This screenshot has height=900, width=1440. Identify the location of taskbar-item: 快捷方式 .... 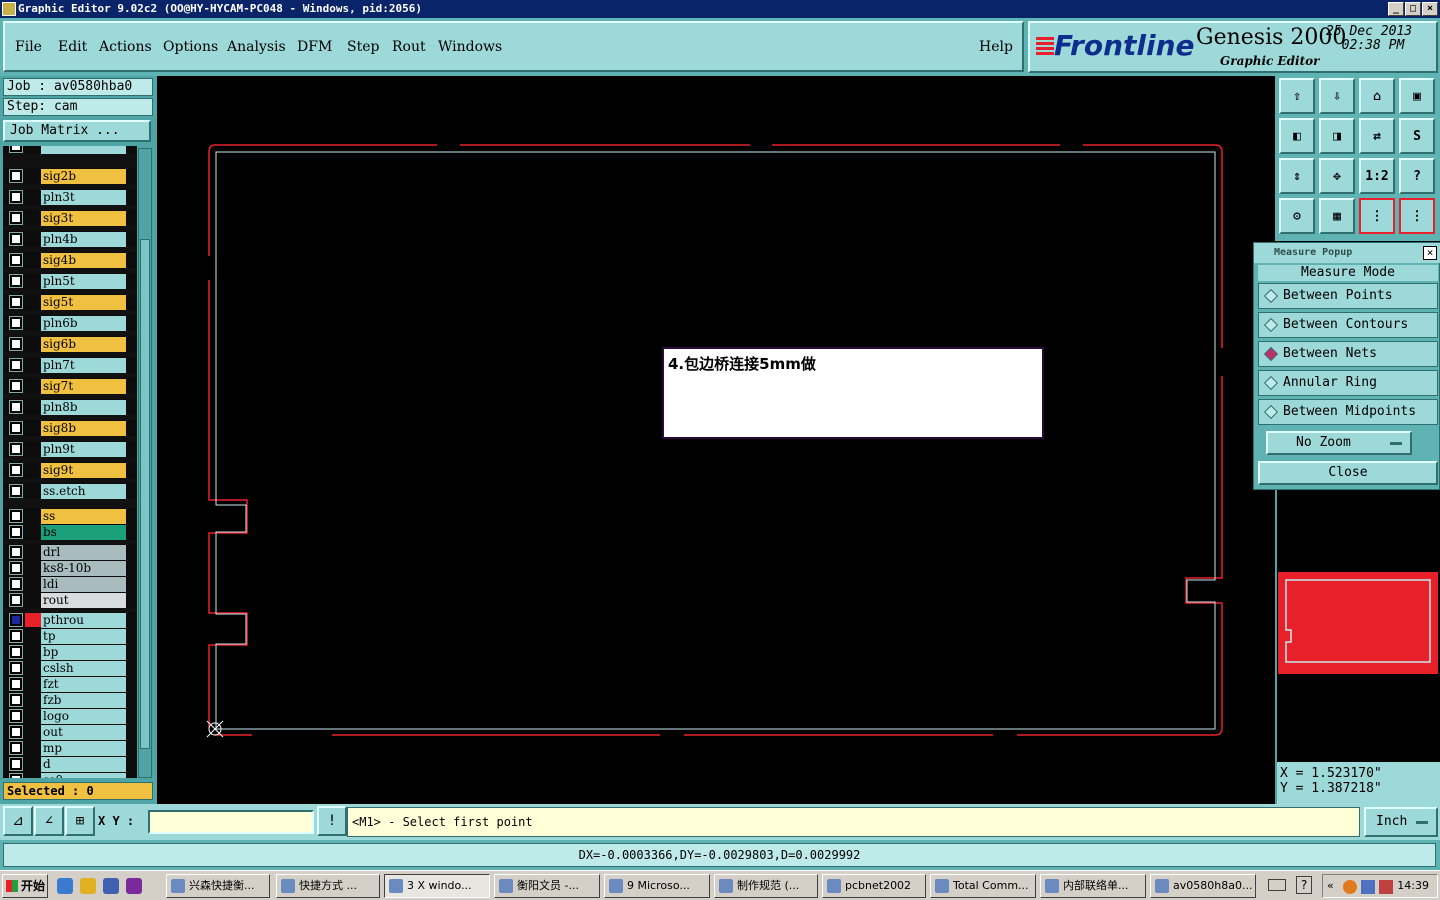
(328, 886).